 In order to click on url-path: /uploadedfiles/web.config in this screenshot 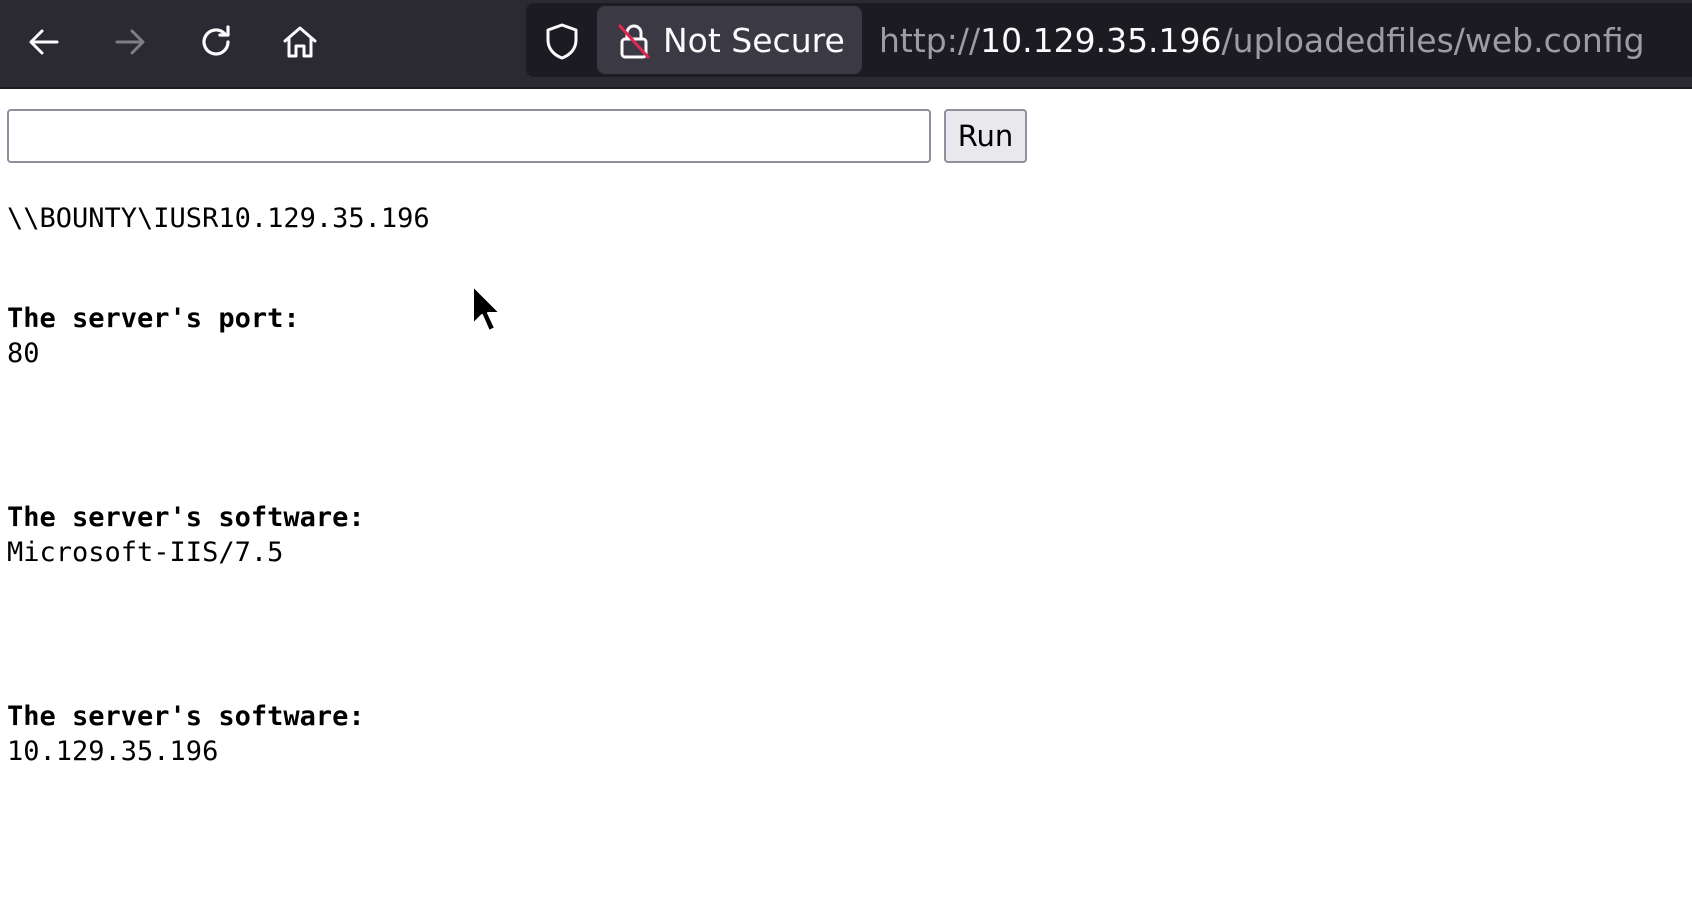, I will do `click(1433, 40)`.